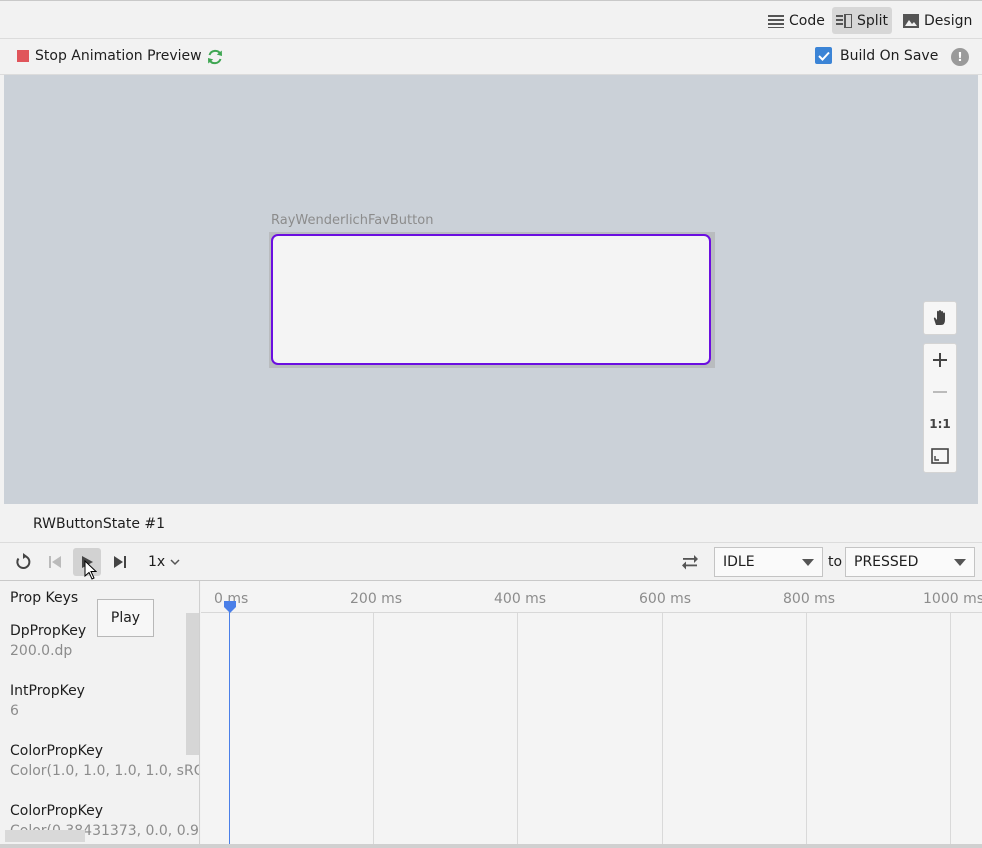  What do you see at coordinates (215, 57) in the screenshot?
I see `refresh-icon` at bounding box center [215, 57].